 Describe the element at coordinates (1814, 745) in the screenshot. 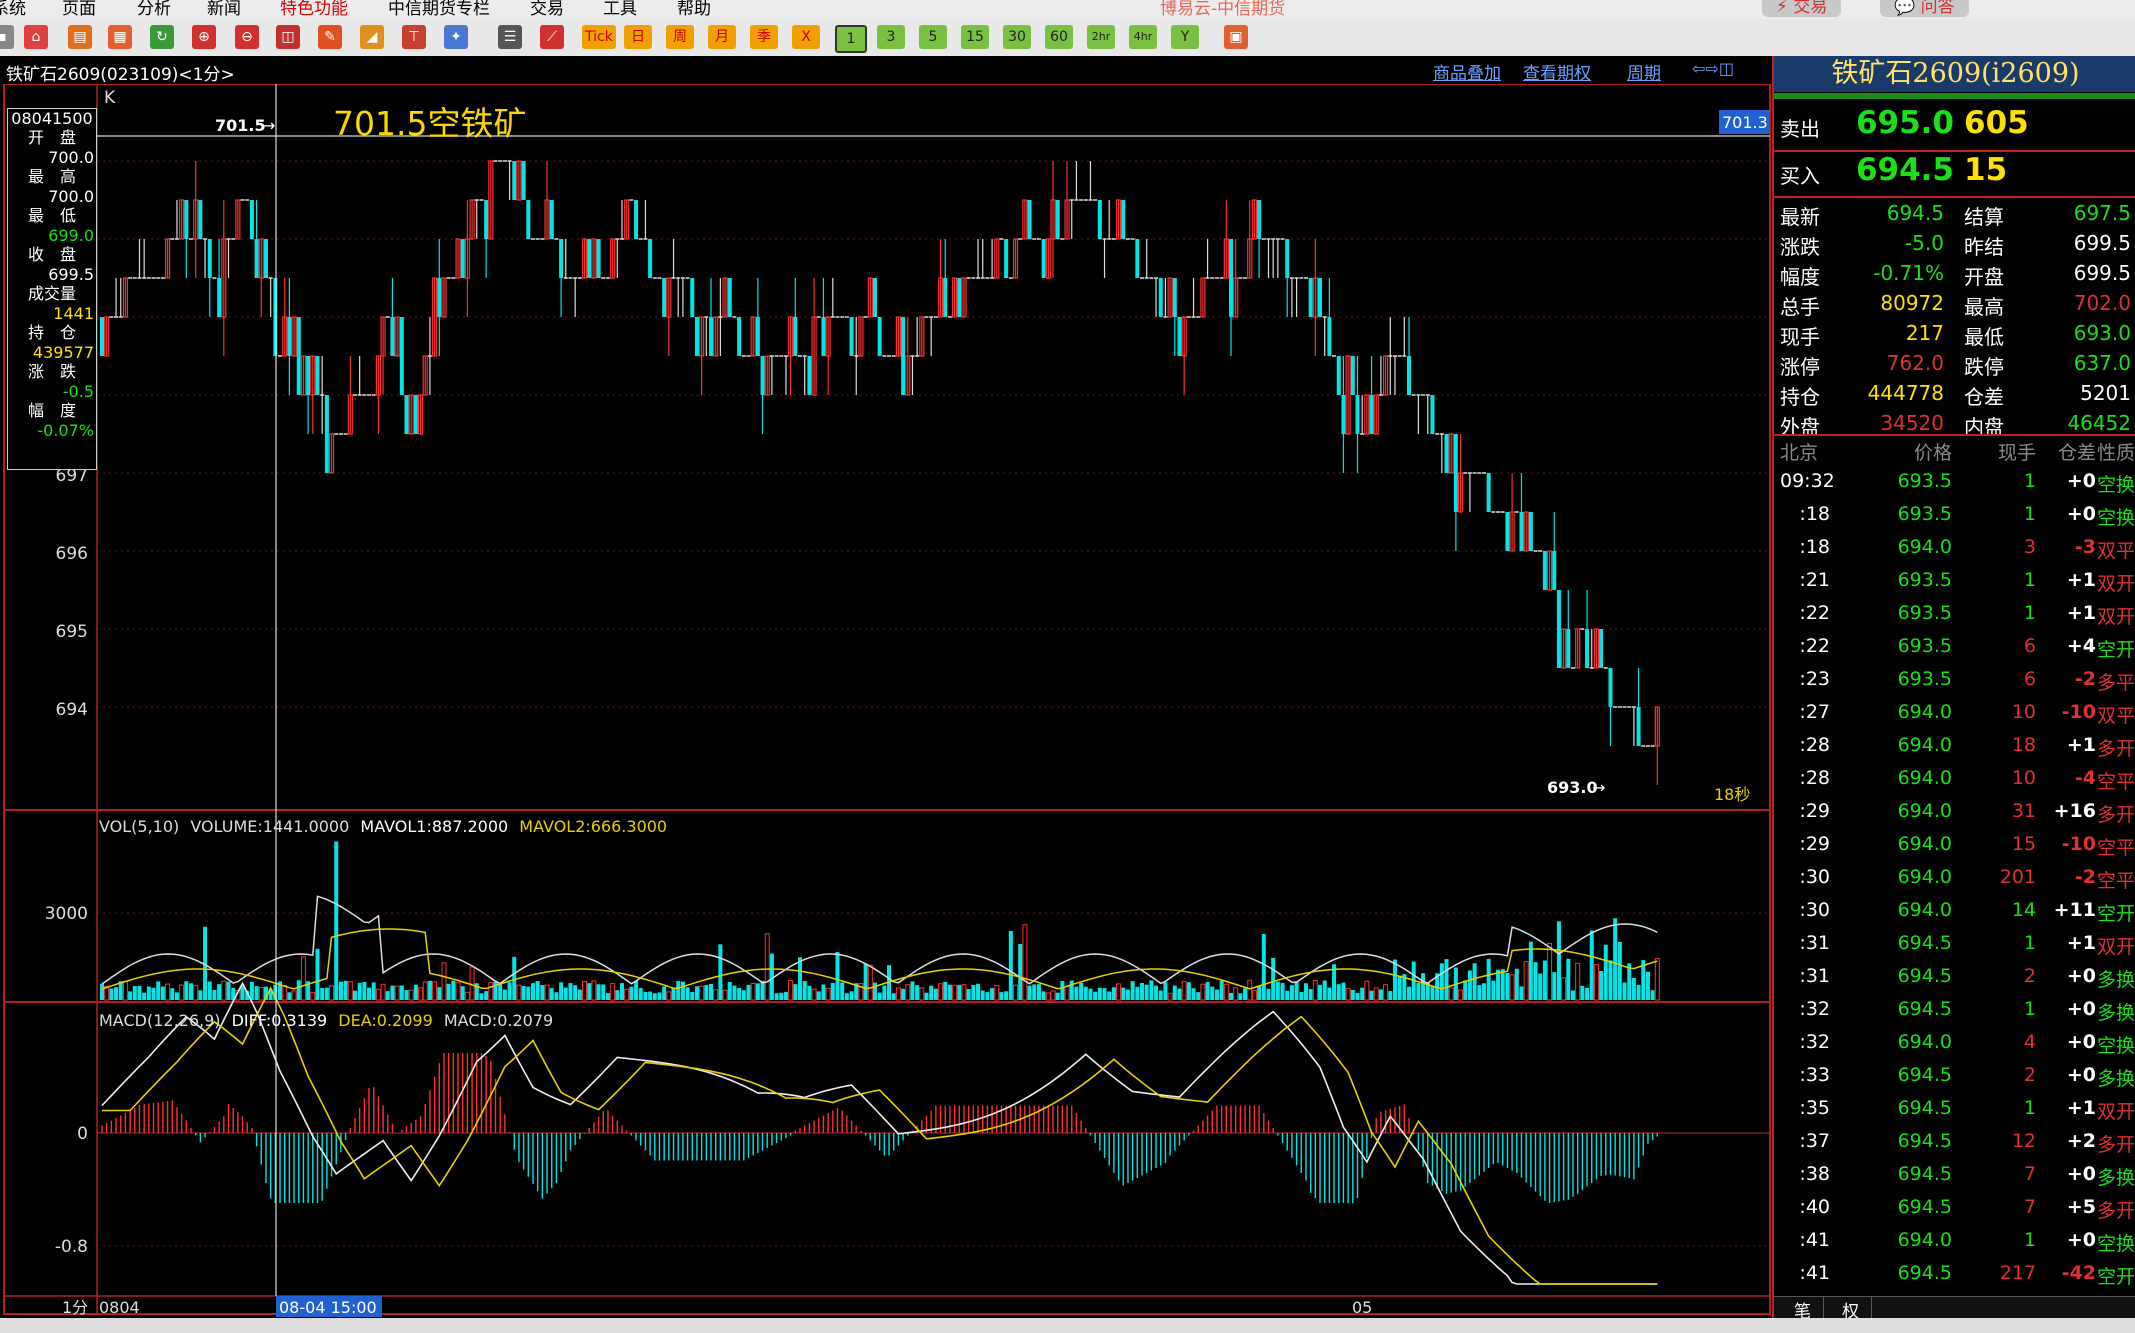

I see `tick-cell: :28` at that location.